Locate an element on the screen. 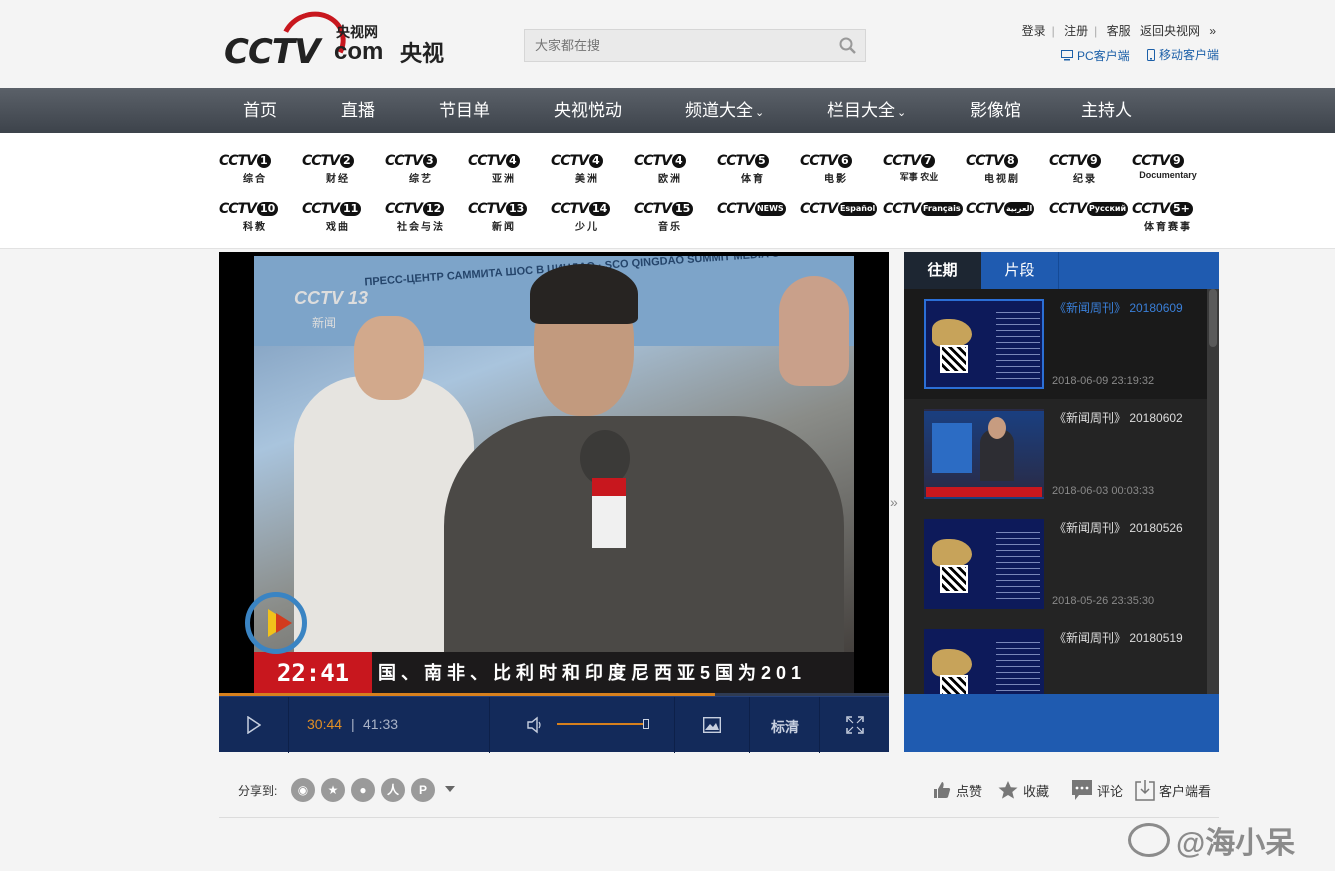  channel-logo: CCTV العربية is located at coordinates (1002, 215).